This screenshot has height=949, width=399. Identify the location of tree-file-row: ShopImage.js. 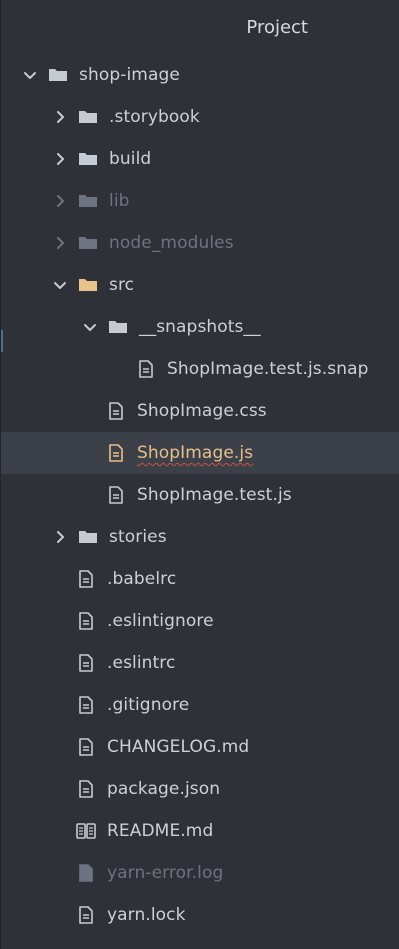
(200, 453).